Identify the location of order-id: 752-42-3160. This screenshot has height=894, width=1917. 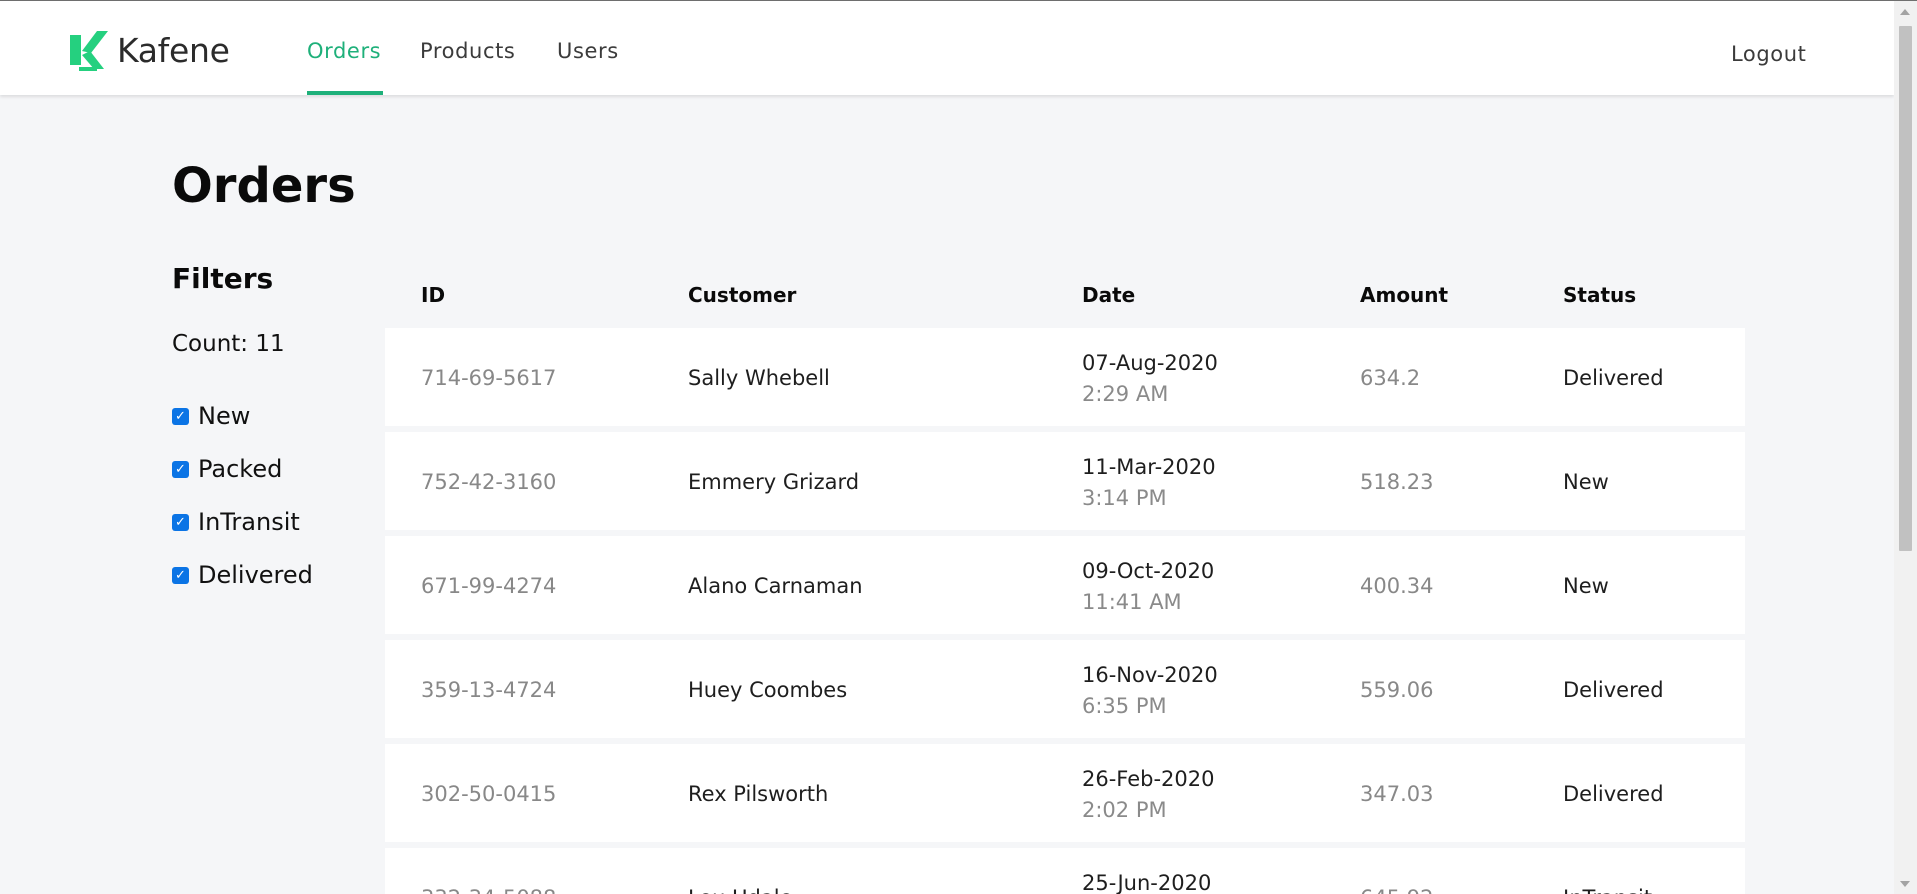
(489, 482).